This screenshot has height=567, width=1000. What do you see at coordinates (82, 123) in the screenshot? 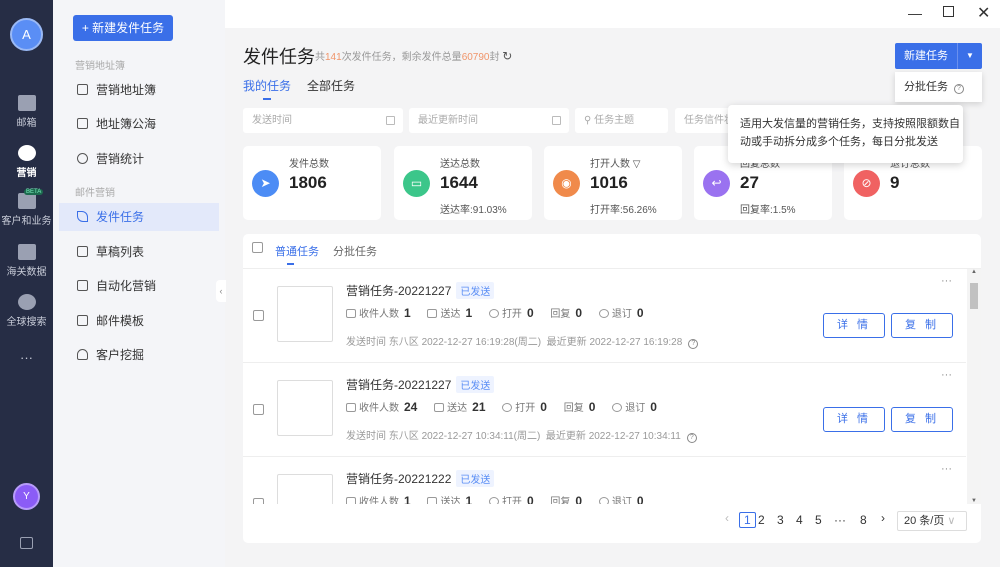
I see `inbox-icon` at bounding box center [82, 123].